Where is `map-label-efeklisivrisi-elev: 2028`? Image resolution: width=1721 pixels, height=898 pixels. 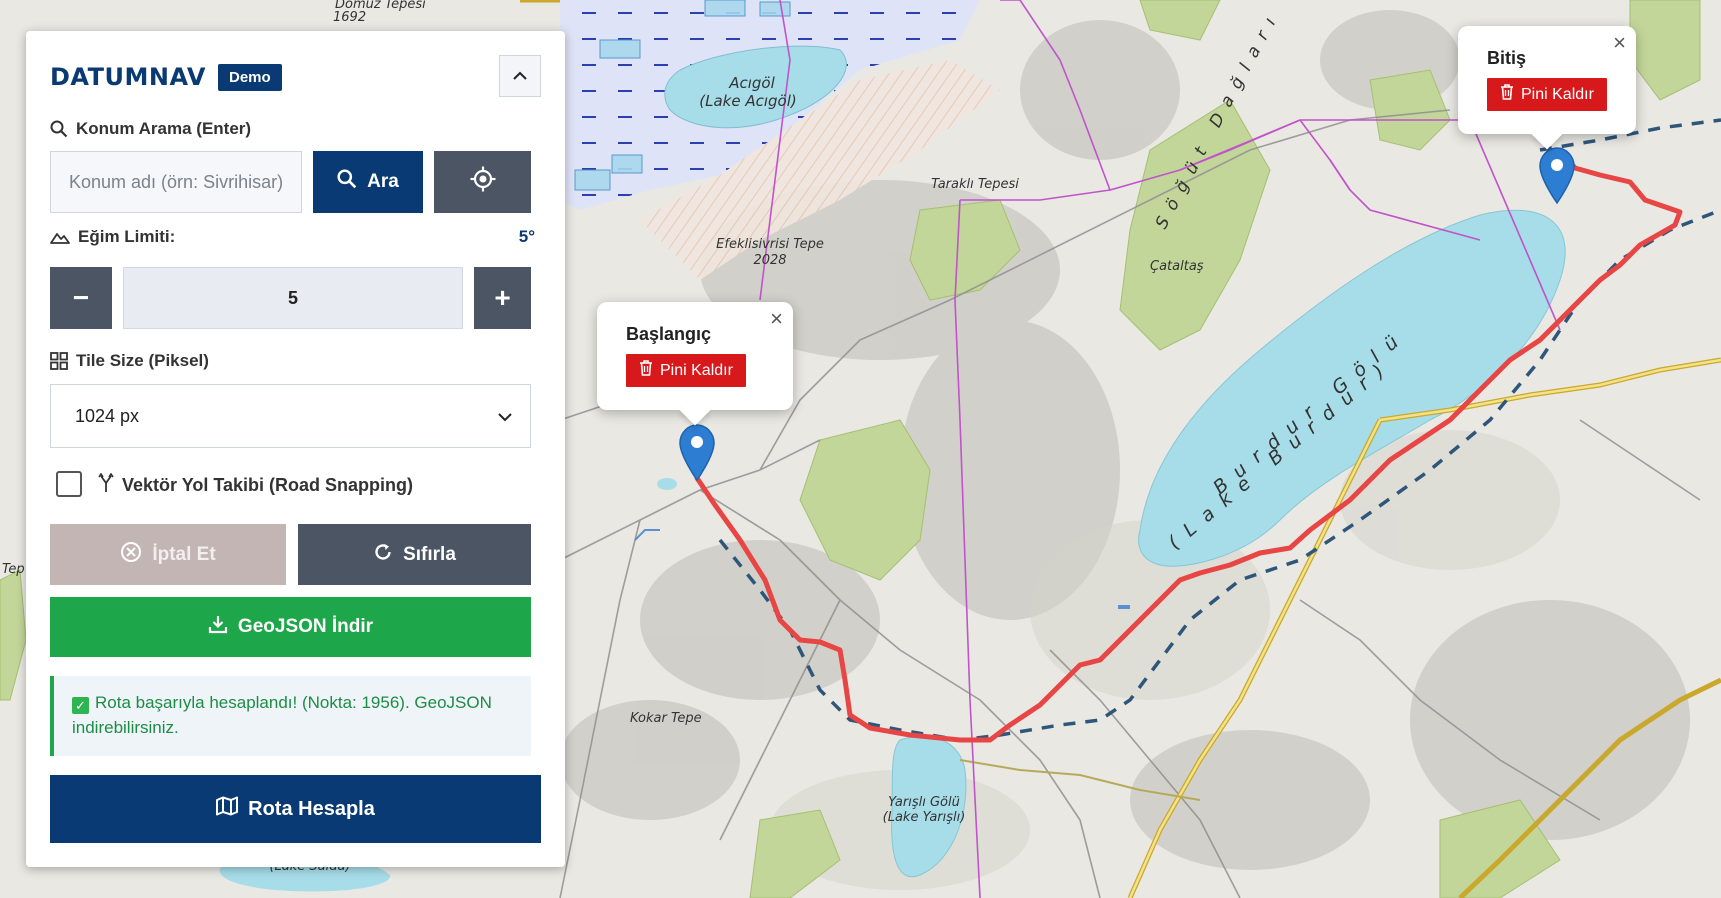 map-label-efeklisivrisi-elev: 2028 is located at coordinates (769, 260).